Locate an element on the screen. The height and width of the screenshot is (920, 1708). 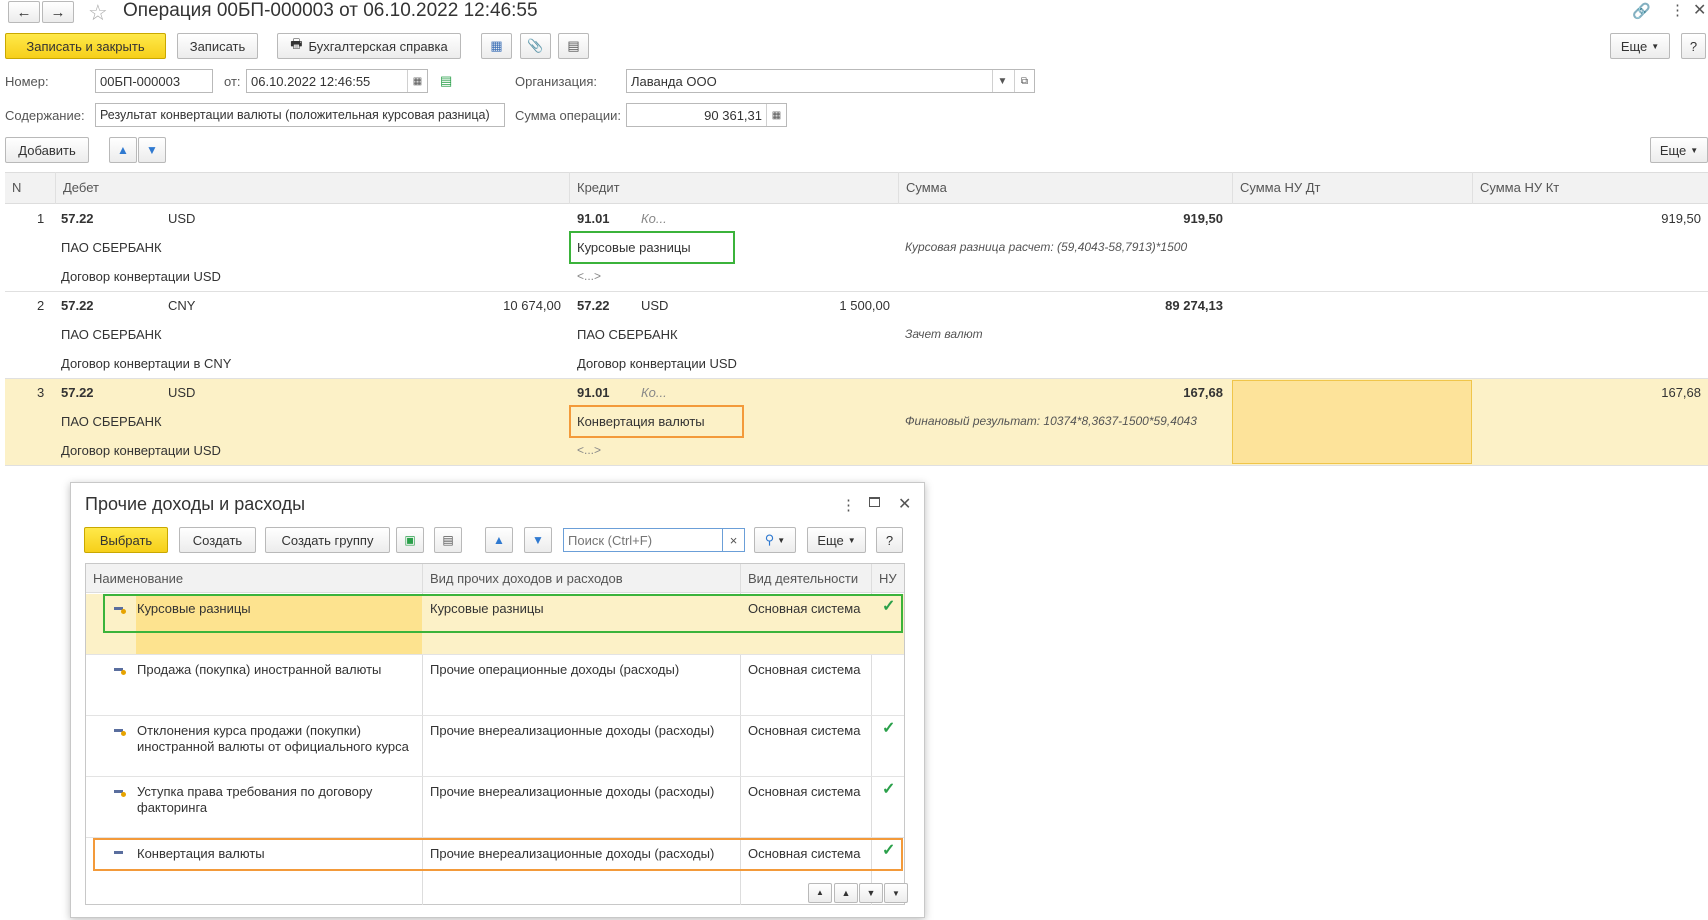
search-button: ⚲ ▼ is located at coordinates (775, 540).